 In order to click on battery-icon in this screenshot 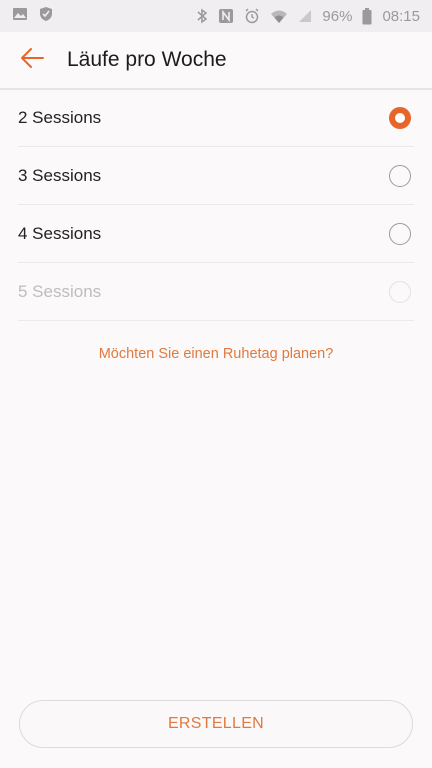, I will do `click(367, 16)`.